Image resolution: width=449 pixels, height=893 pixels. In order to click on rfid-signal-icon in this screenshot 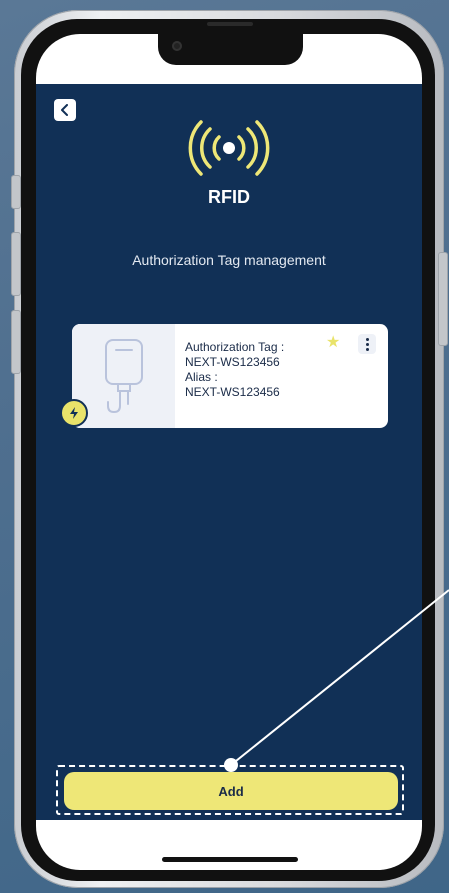, I will do `click(229, 148)`.